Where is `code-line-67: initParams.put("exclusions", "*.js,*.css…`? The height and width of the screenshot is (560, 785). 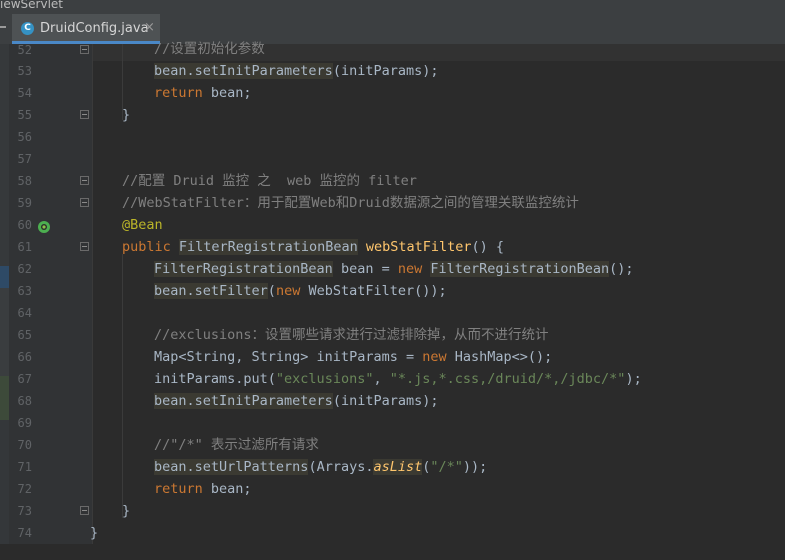
code-line-67: initParams.put("exclusions", "*.js,*.css… is located at coordinates (398, 379).